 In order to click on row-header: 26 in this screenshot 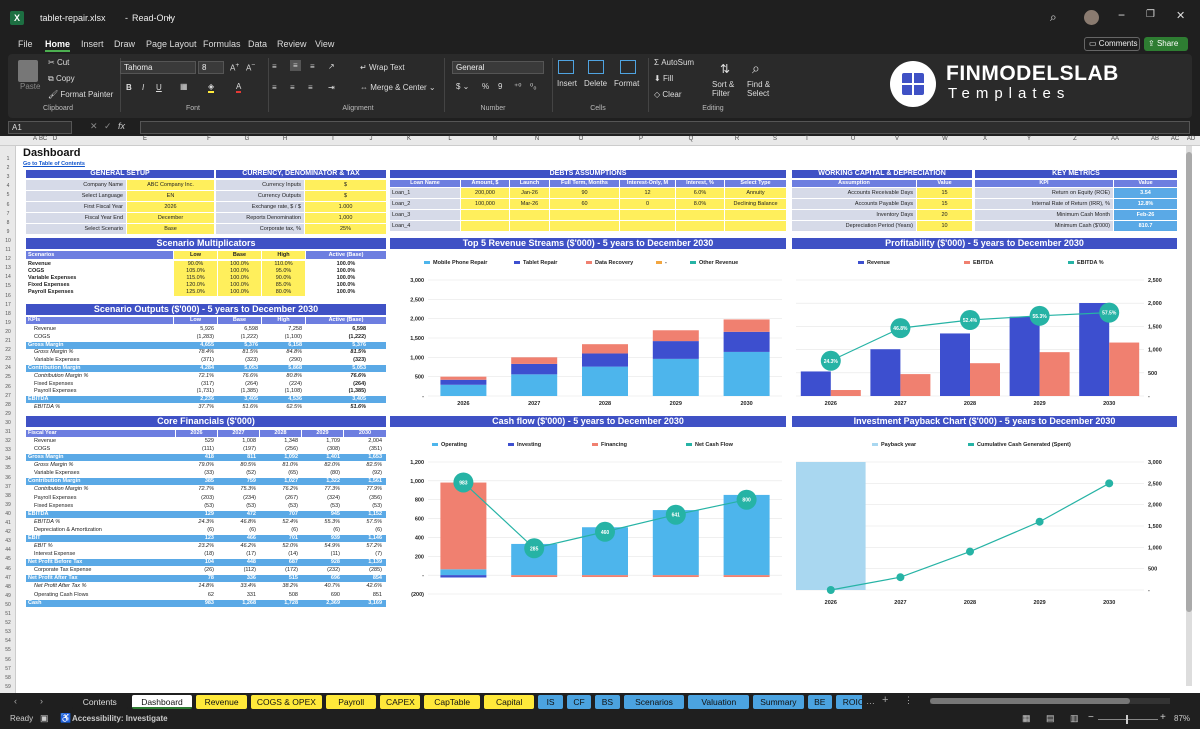, I will do `click(8, 387)`.